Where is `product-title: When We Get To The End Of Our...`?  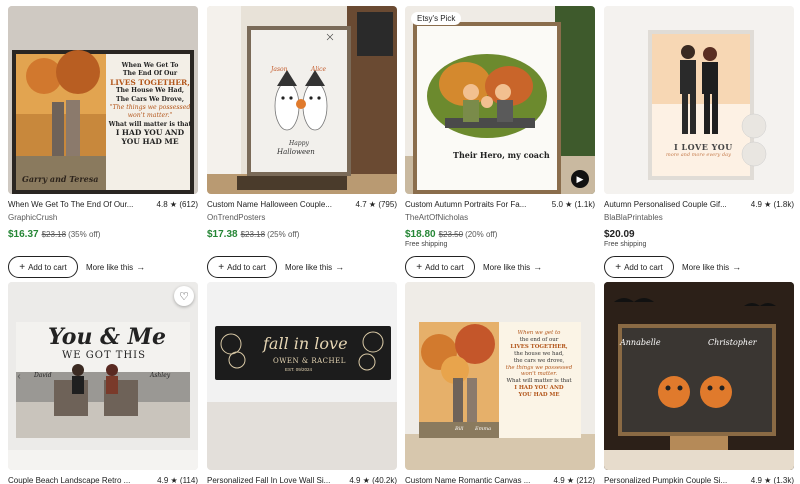
product-title: When We Get To The End Of Our... is located at coordinates (77, 205).